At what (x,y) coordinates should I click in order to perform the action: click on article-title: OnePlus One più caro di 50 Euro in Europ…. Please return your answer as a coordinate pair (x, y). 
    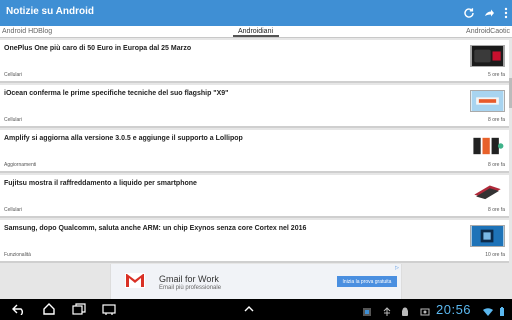
    Looking at the image, I should click on (98, 48).